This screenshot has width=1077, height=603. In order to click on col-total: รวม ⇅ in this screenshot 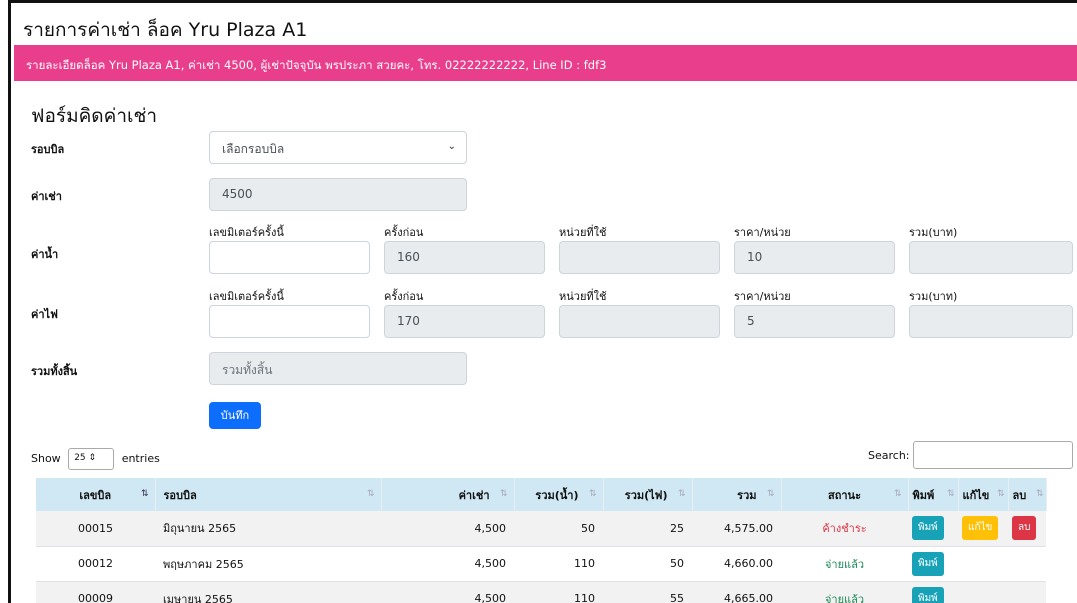, I will do `click(737, 494)`.